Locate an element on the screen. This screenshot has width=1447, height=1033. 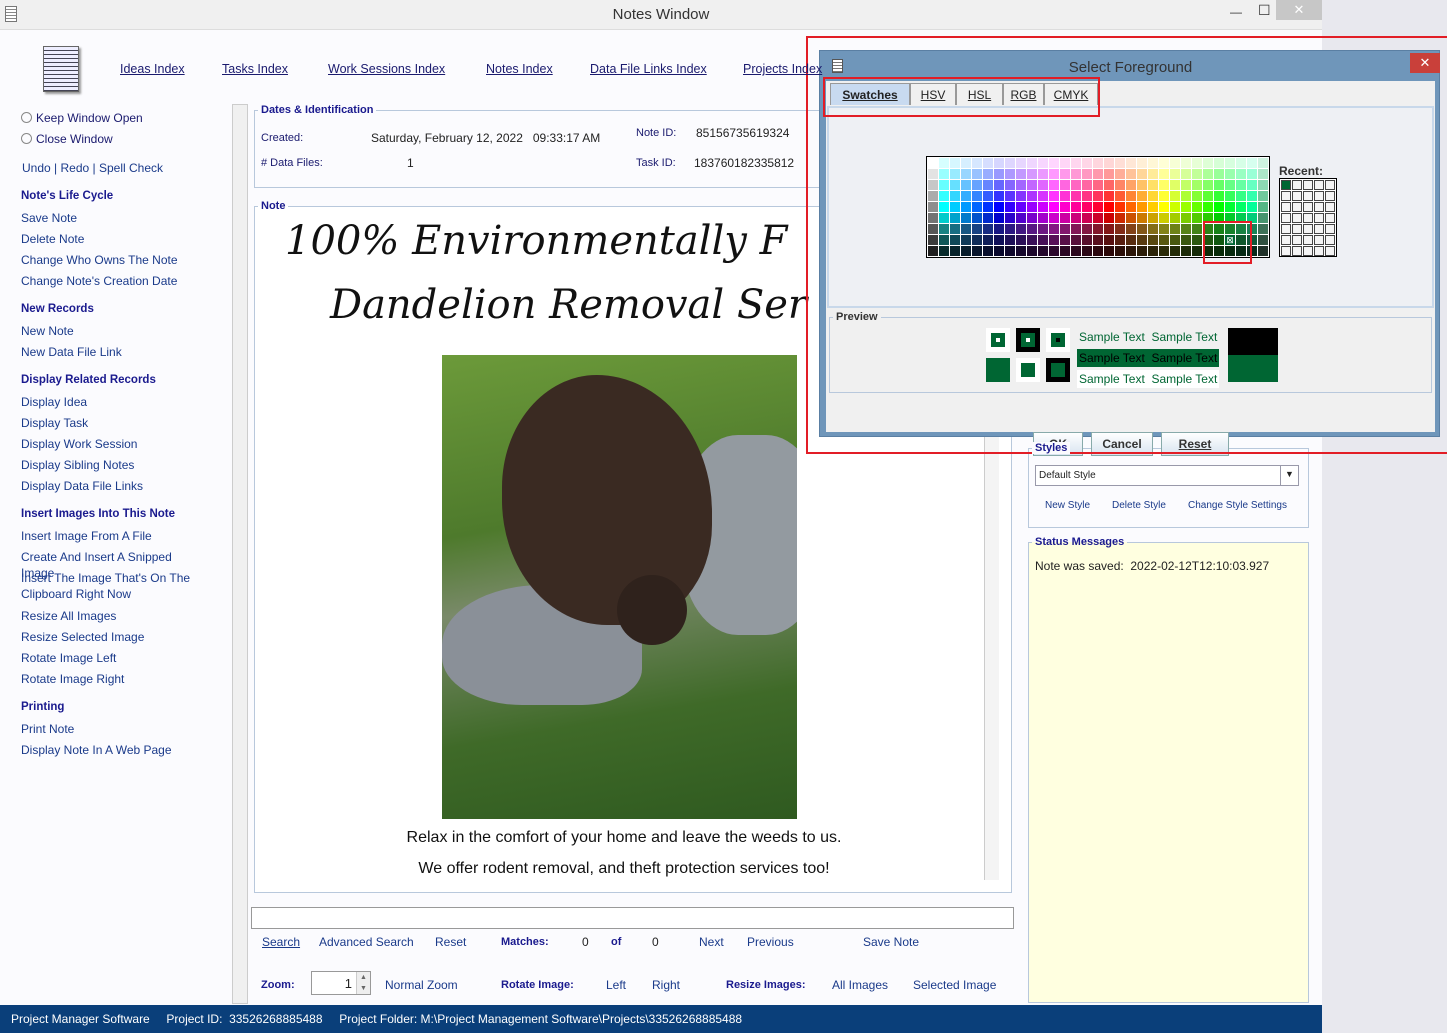
redo-button: Redo is located at coordinates (74, 168).